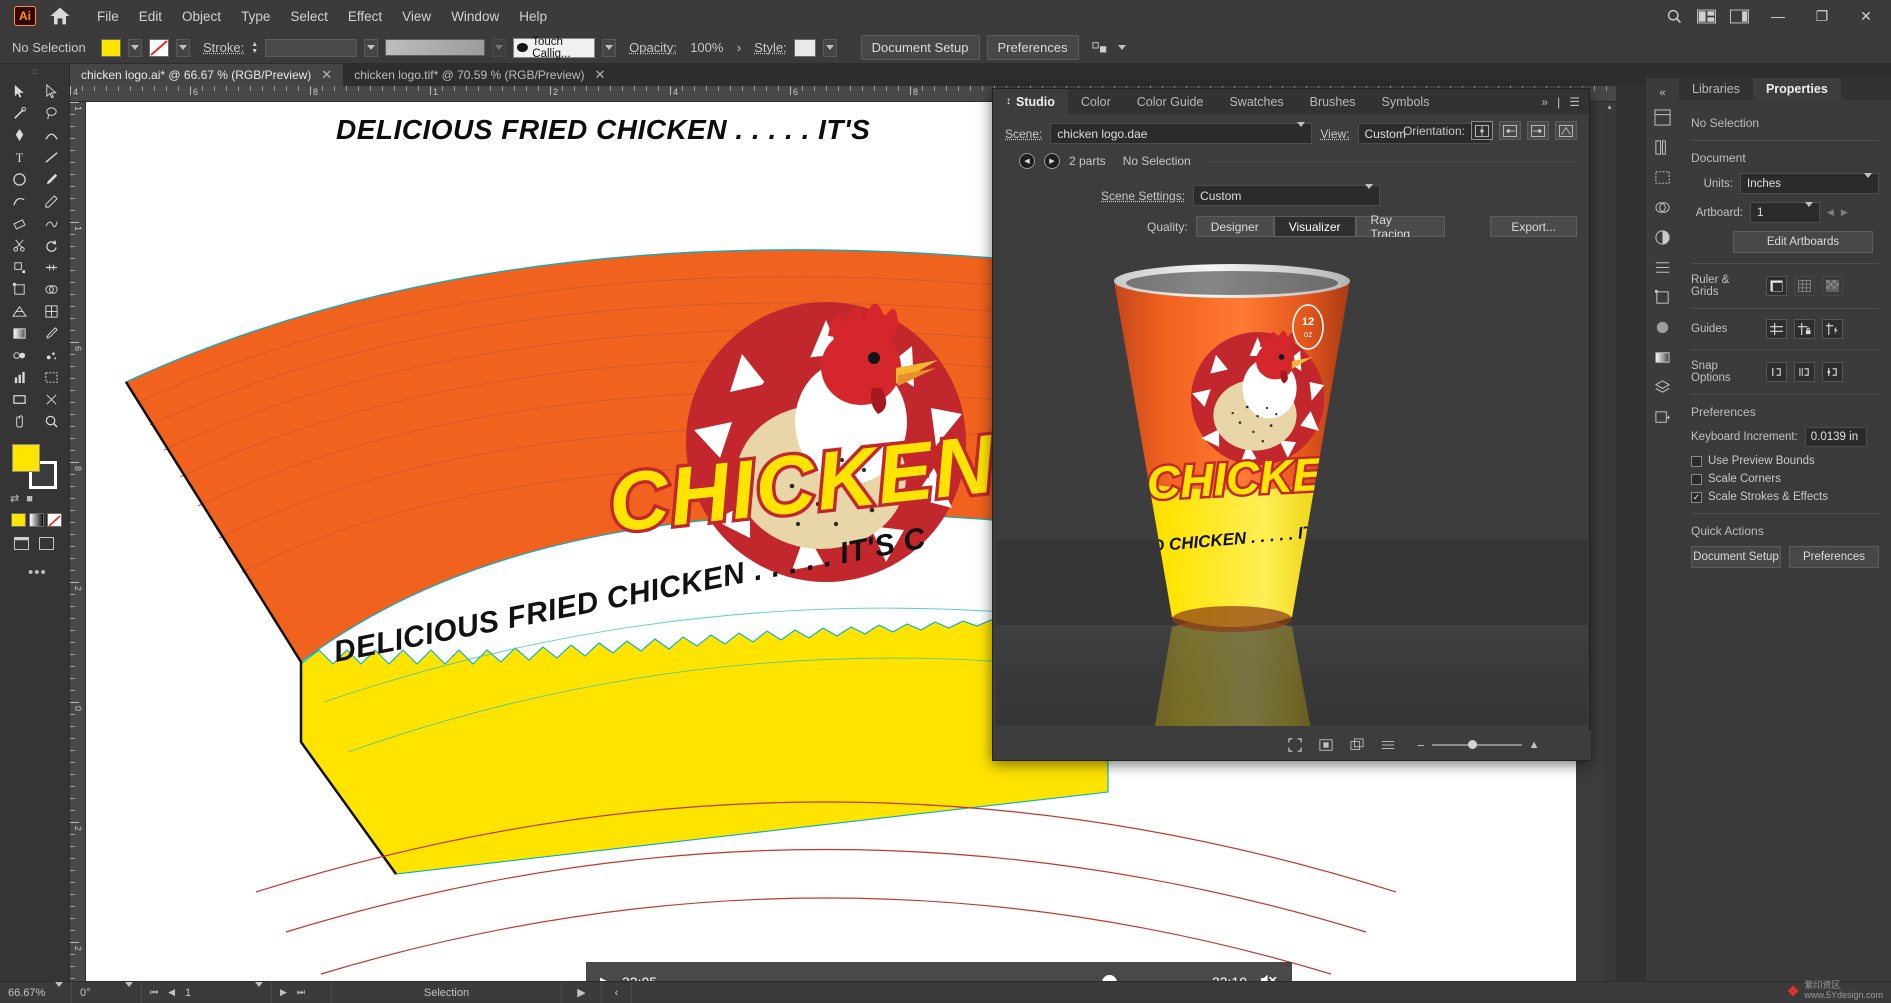  Describe the element at coordinates (154, 992) in the screenshot. I see `first-artboard-icon: ⏮` at that location.